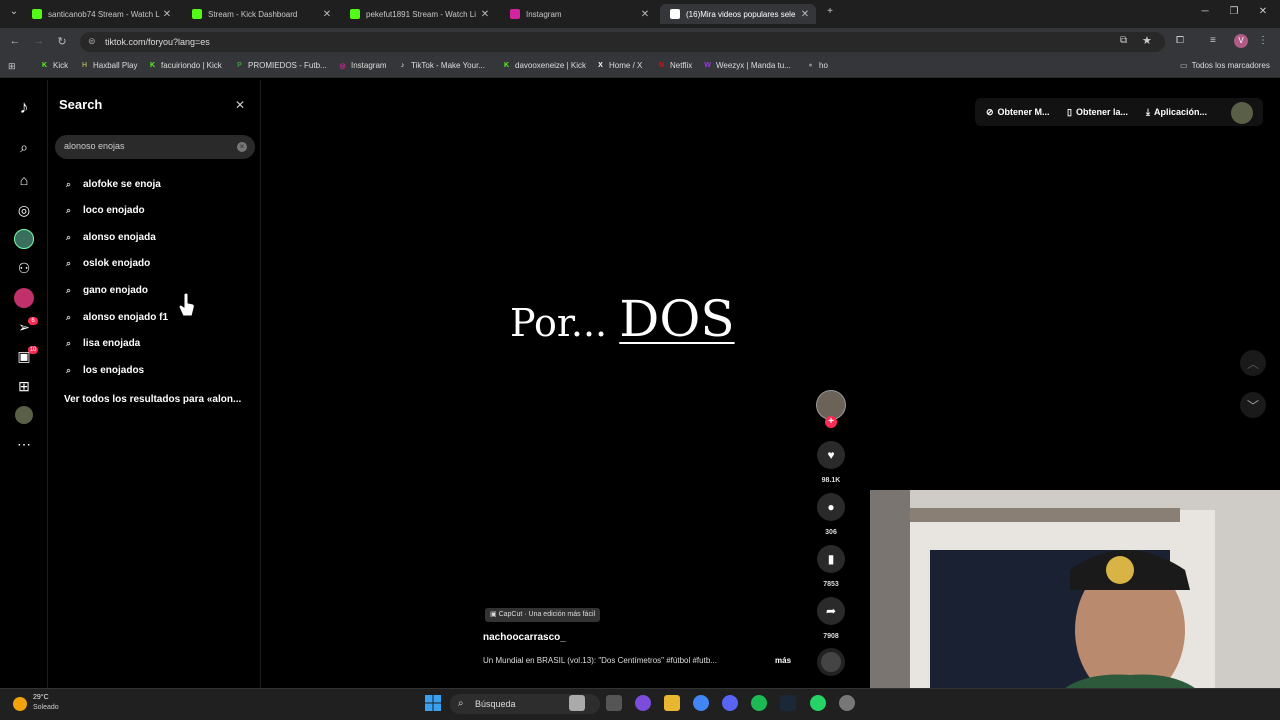 The width and height of the screenshot is (1280, 720). Describe the element at coordinates (1213, 40) in the screenshot. I see `media-controls-icon: ≡` at that location.